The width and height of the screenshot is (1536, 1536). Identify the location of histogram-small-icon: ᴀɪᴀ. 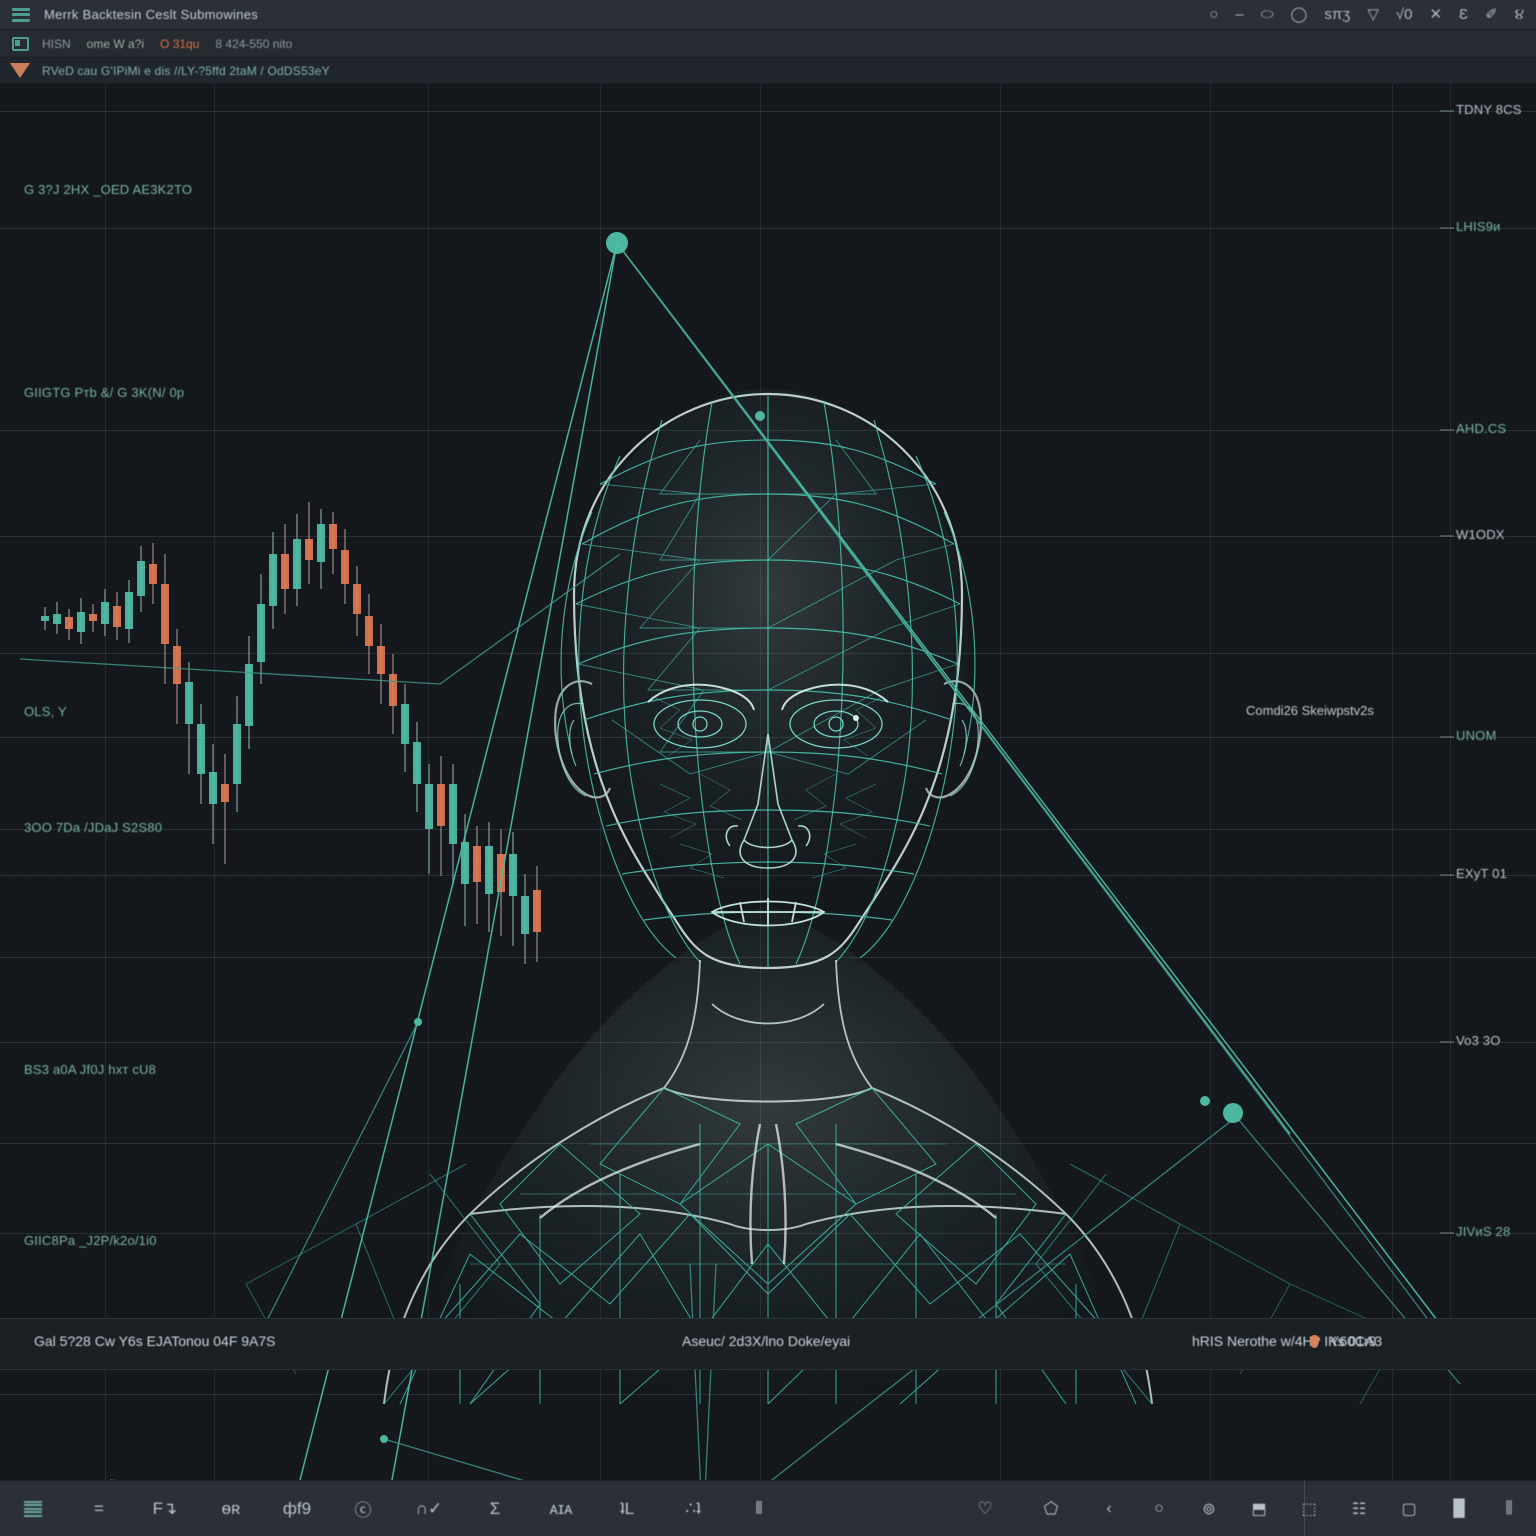
(561, 1508).